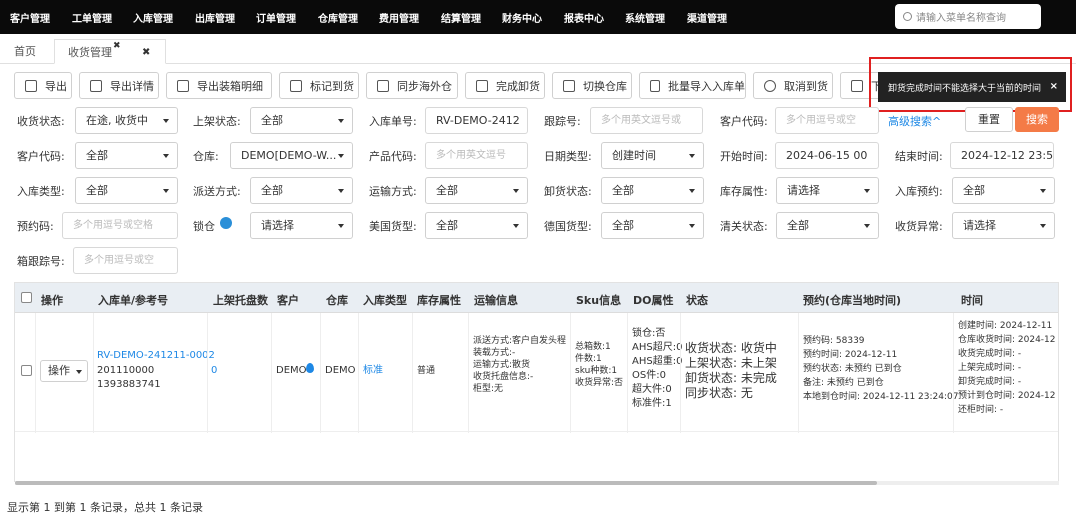 This screenshot has height=529, width=1076. What do you see at coordinates (446, 483) in the screenshot?
I see `scrollbar-thumb` at bounding box center [446, 483].